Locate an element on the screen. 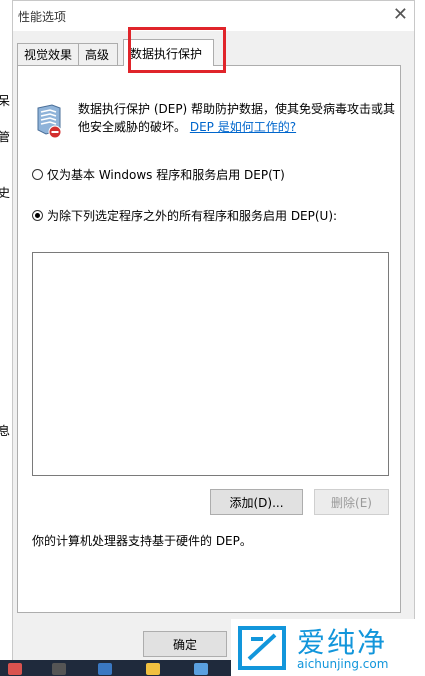 The width and height of the screenshot is (425, 676). background-text-fragment: 管 is located at coordinates (5, 137).